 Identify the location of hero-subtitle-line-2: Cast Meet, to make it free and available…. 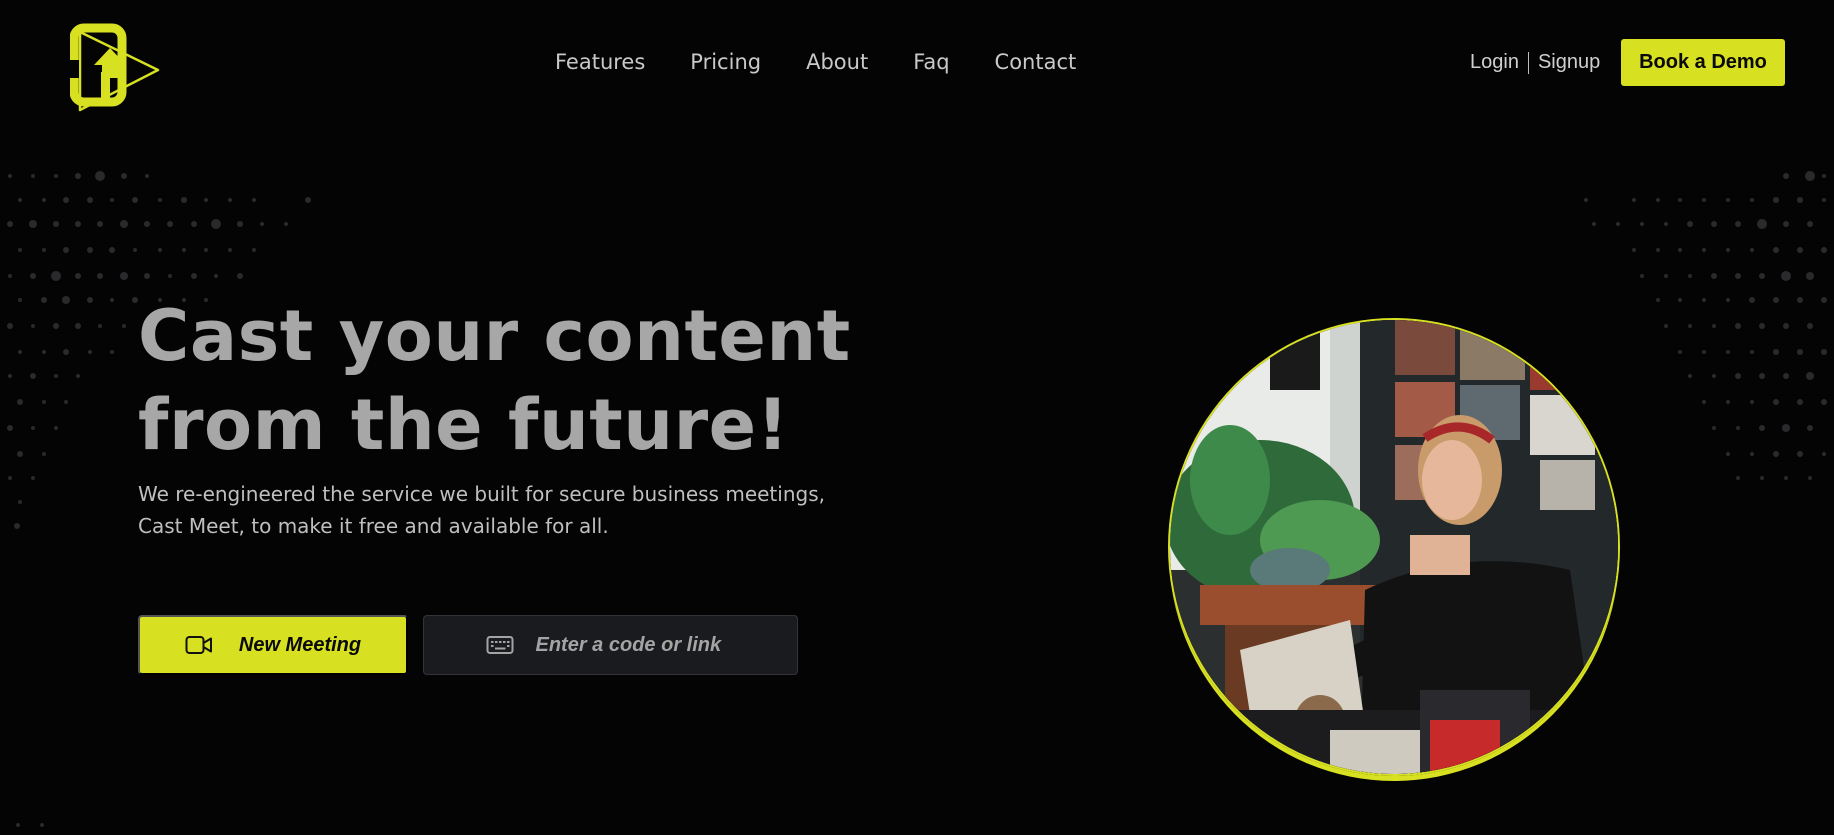
(373, 526).